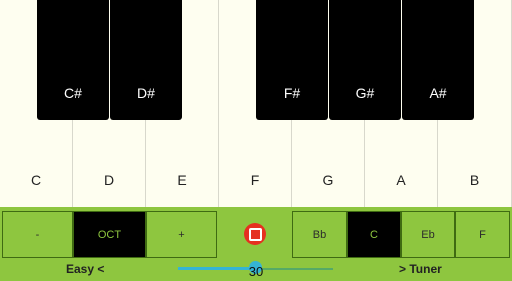  What do you see at coordinates (146, 93) in the screenshot?
I see `key-label: D#` at bounding box center [146, 93].